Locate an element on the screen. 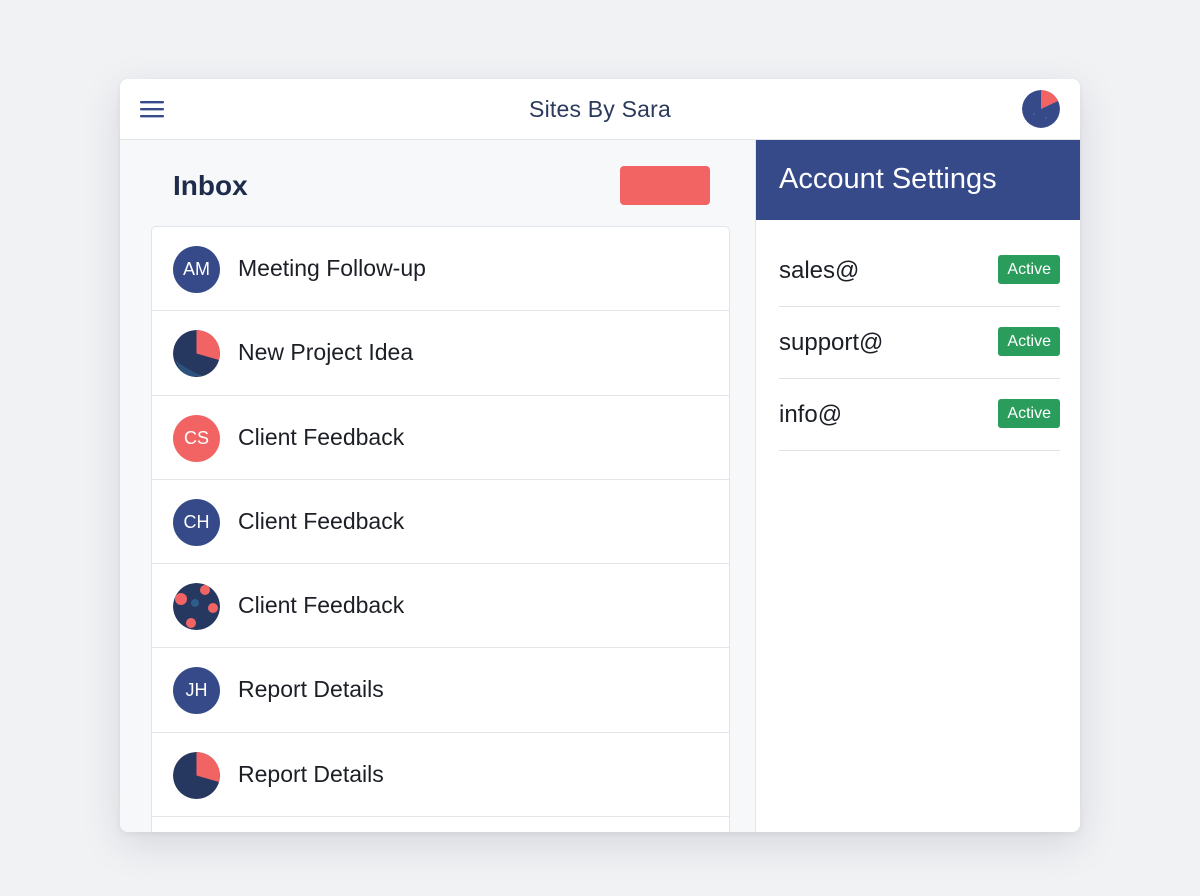 The image size is (1200, 896). account-row: sales@ Active is located at coordinates (919, 271).